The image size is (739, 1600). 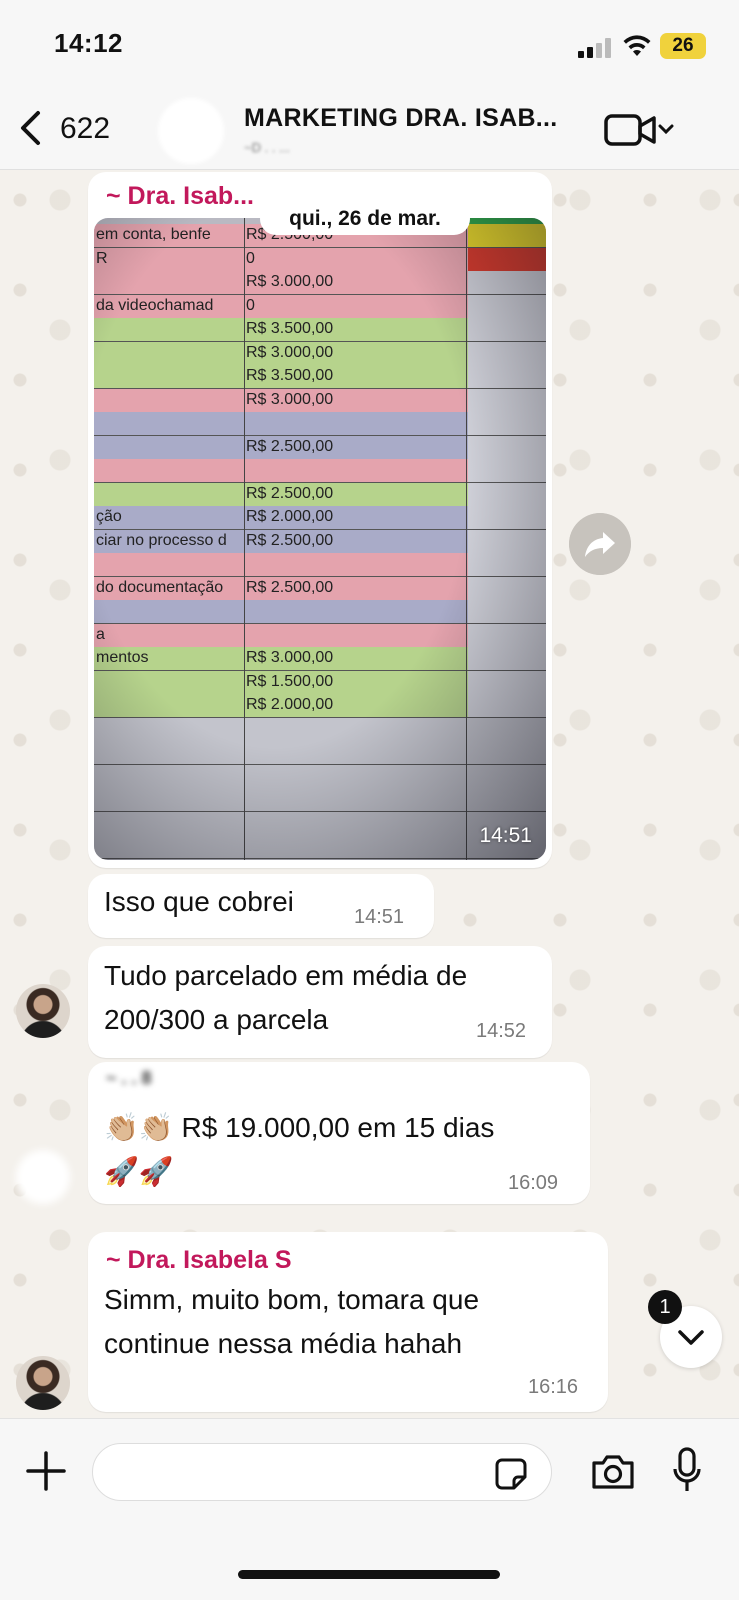 I want to click on video-camera-icon, so click(x=640, y=130).